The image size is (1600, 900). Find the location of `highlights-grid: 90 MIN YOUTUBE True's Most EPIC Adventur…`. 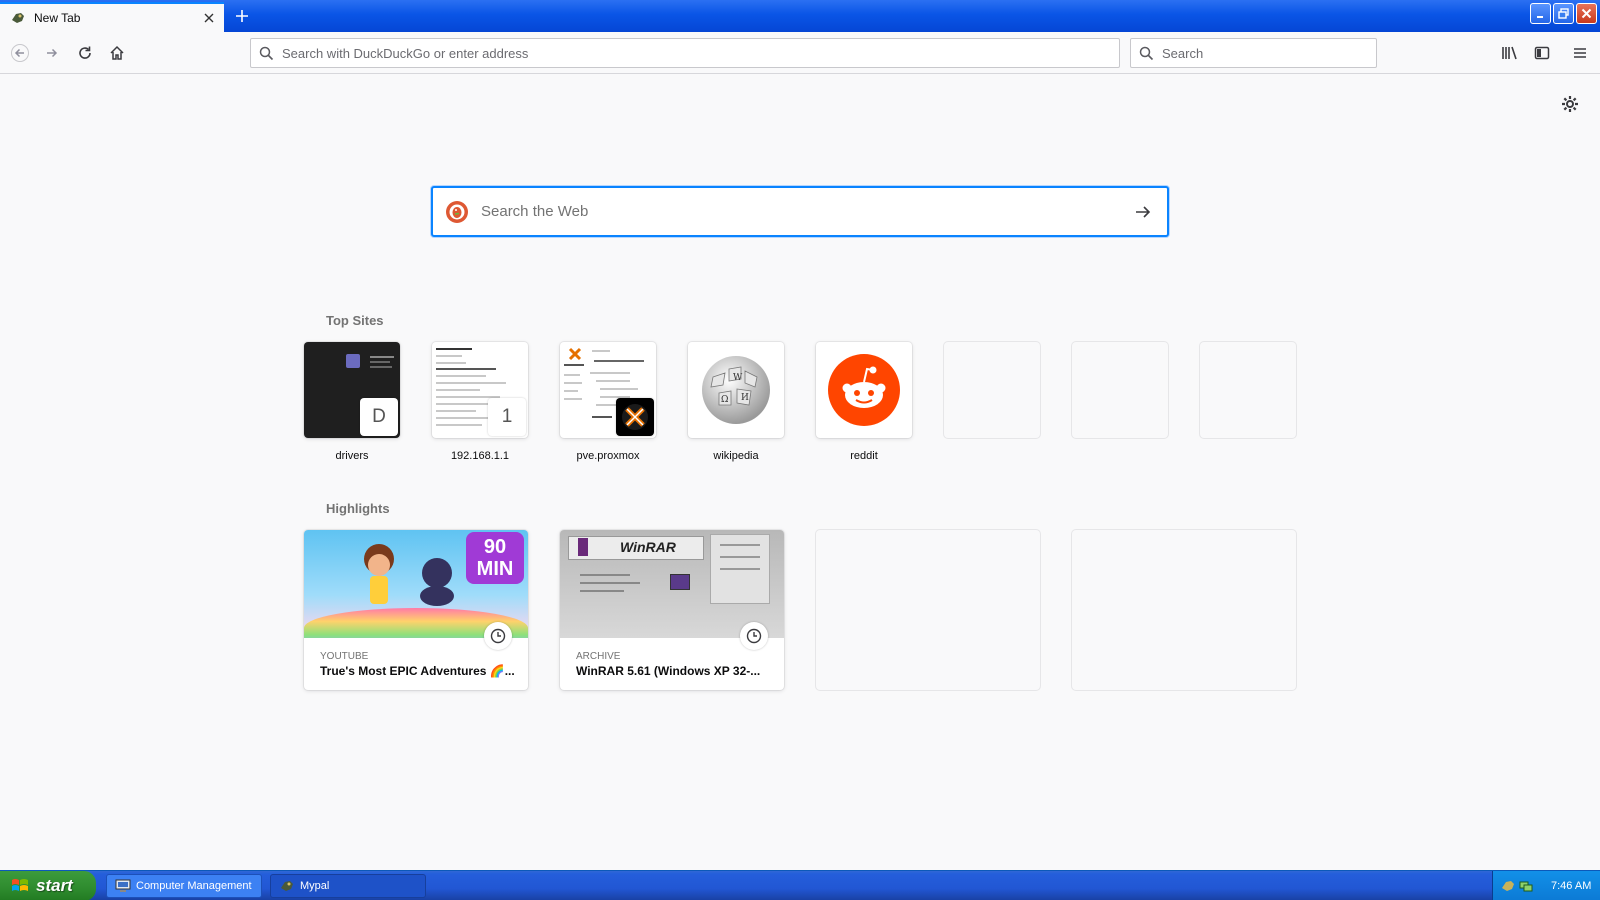

highlights-grid: 90 MIN YOUTUBE True's Most EPIC Adventur… is located at coordinates (800, 610).